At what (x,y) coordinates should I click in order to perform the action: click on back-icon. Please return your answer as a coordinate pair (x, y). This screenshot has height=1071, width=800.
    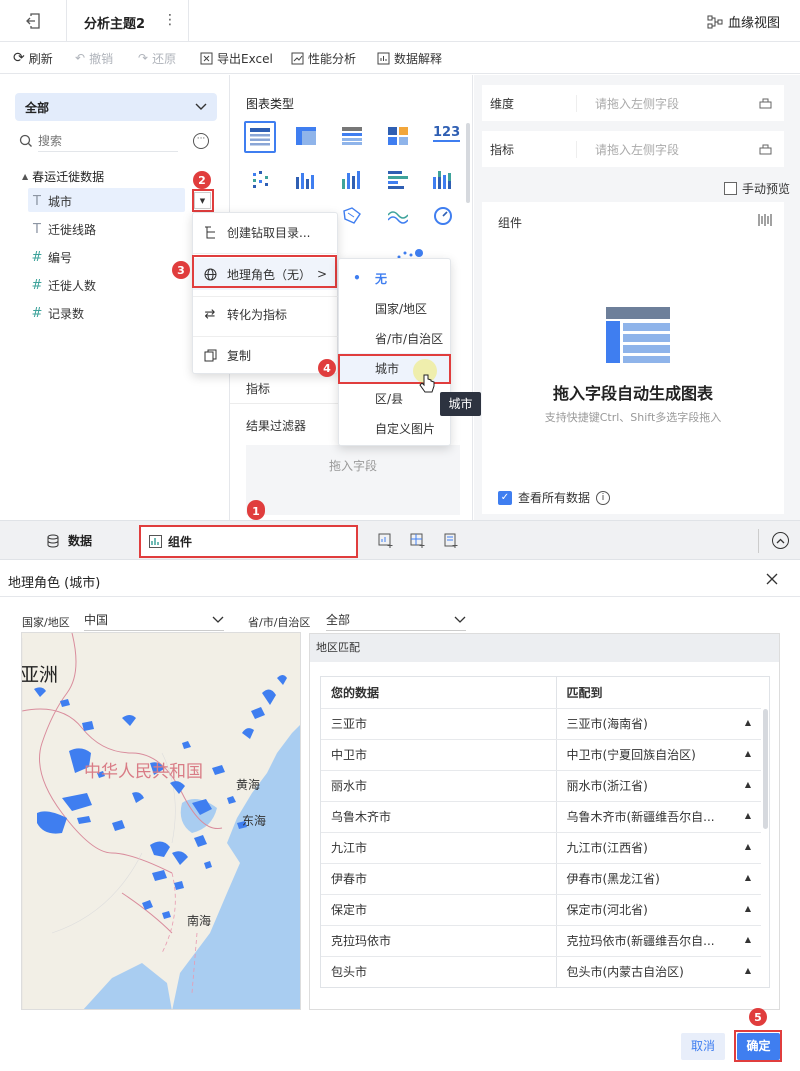
    Looking at the image, I should click on (33, 21).